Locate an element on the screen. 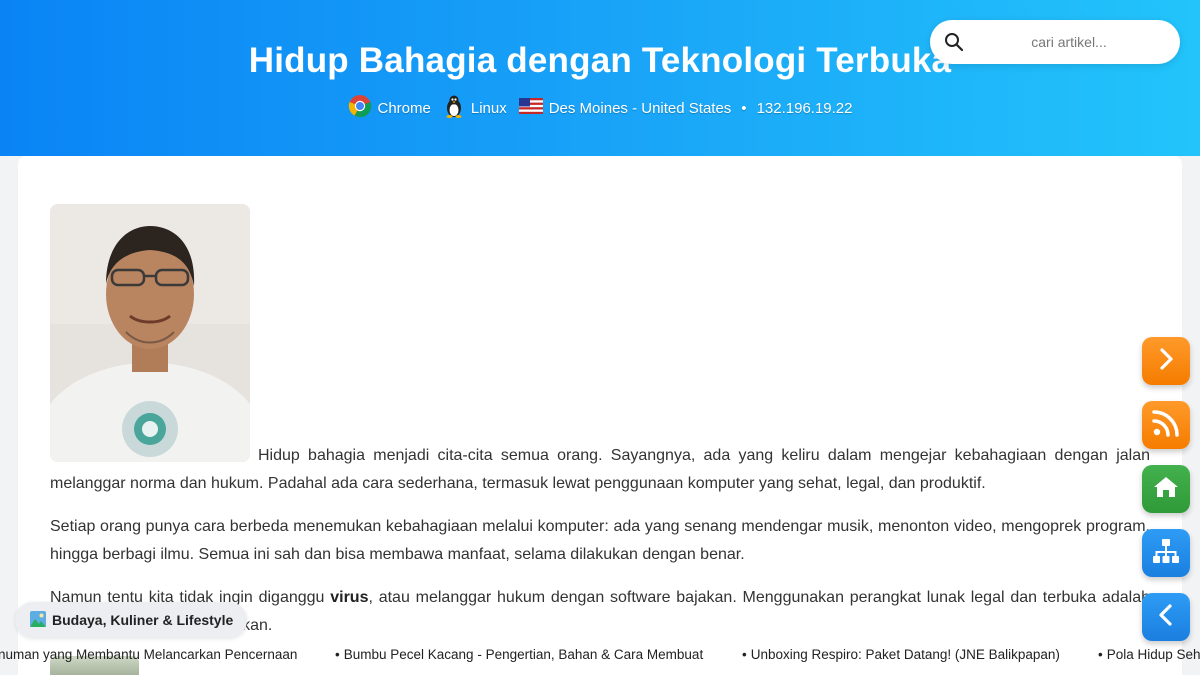  os-info: Linux is located at coordinates (475, 108).